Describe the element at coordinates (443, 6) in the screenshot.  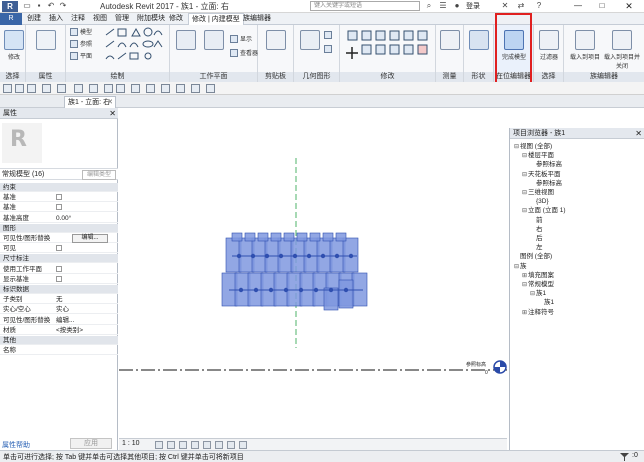
I see `subscription-icon: ☰` at that location.